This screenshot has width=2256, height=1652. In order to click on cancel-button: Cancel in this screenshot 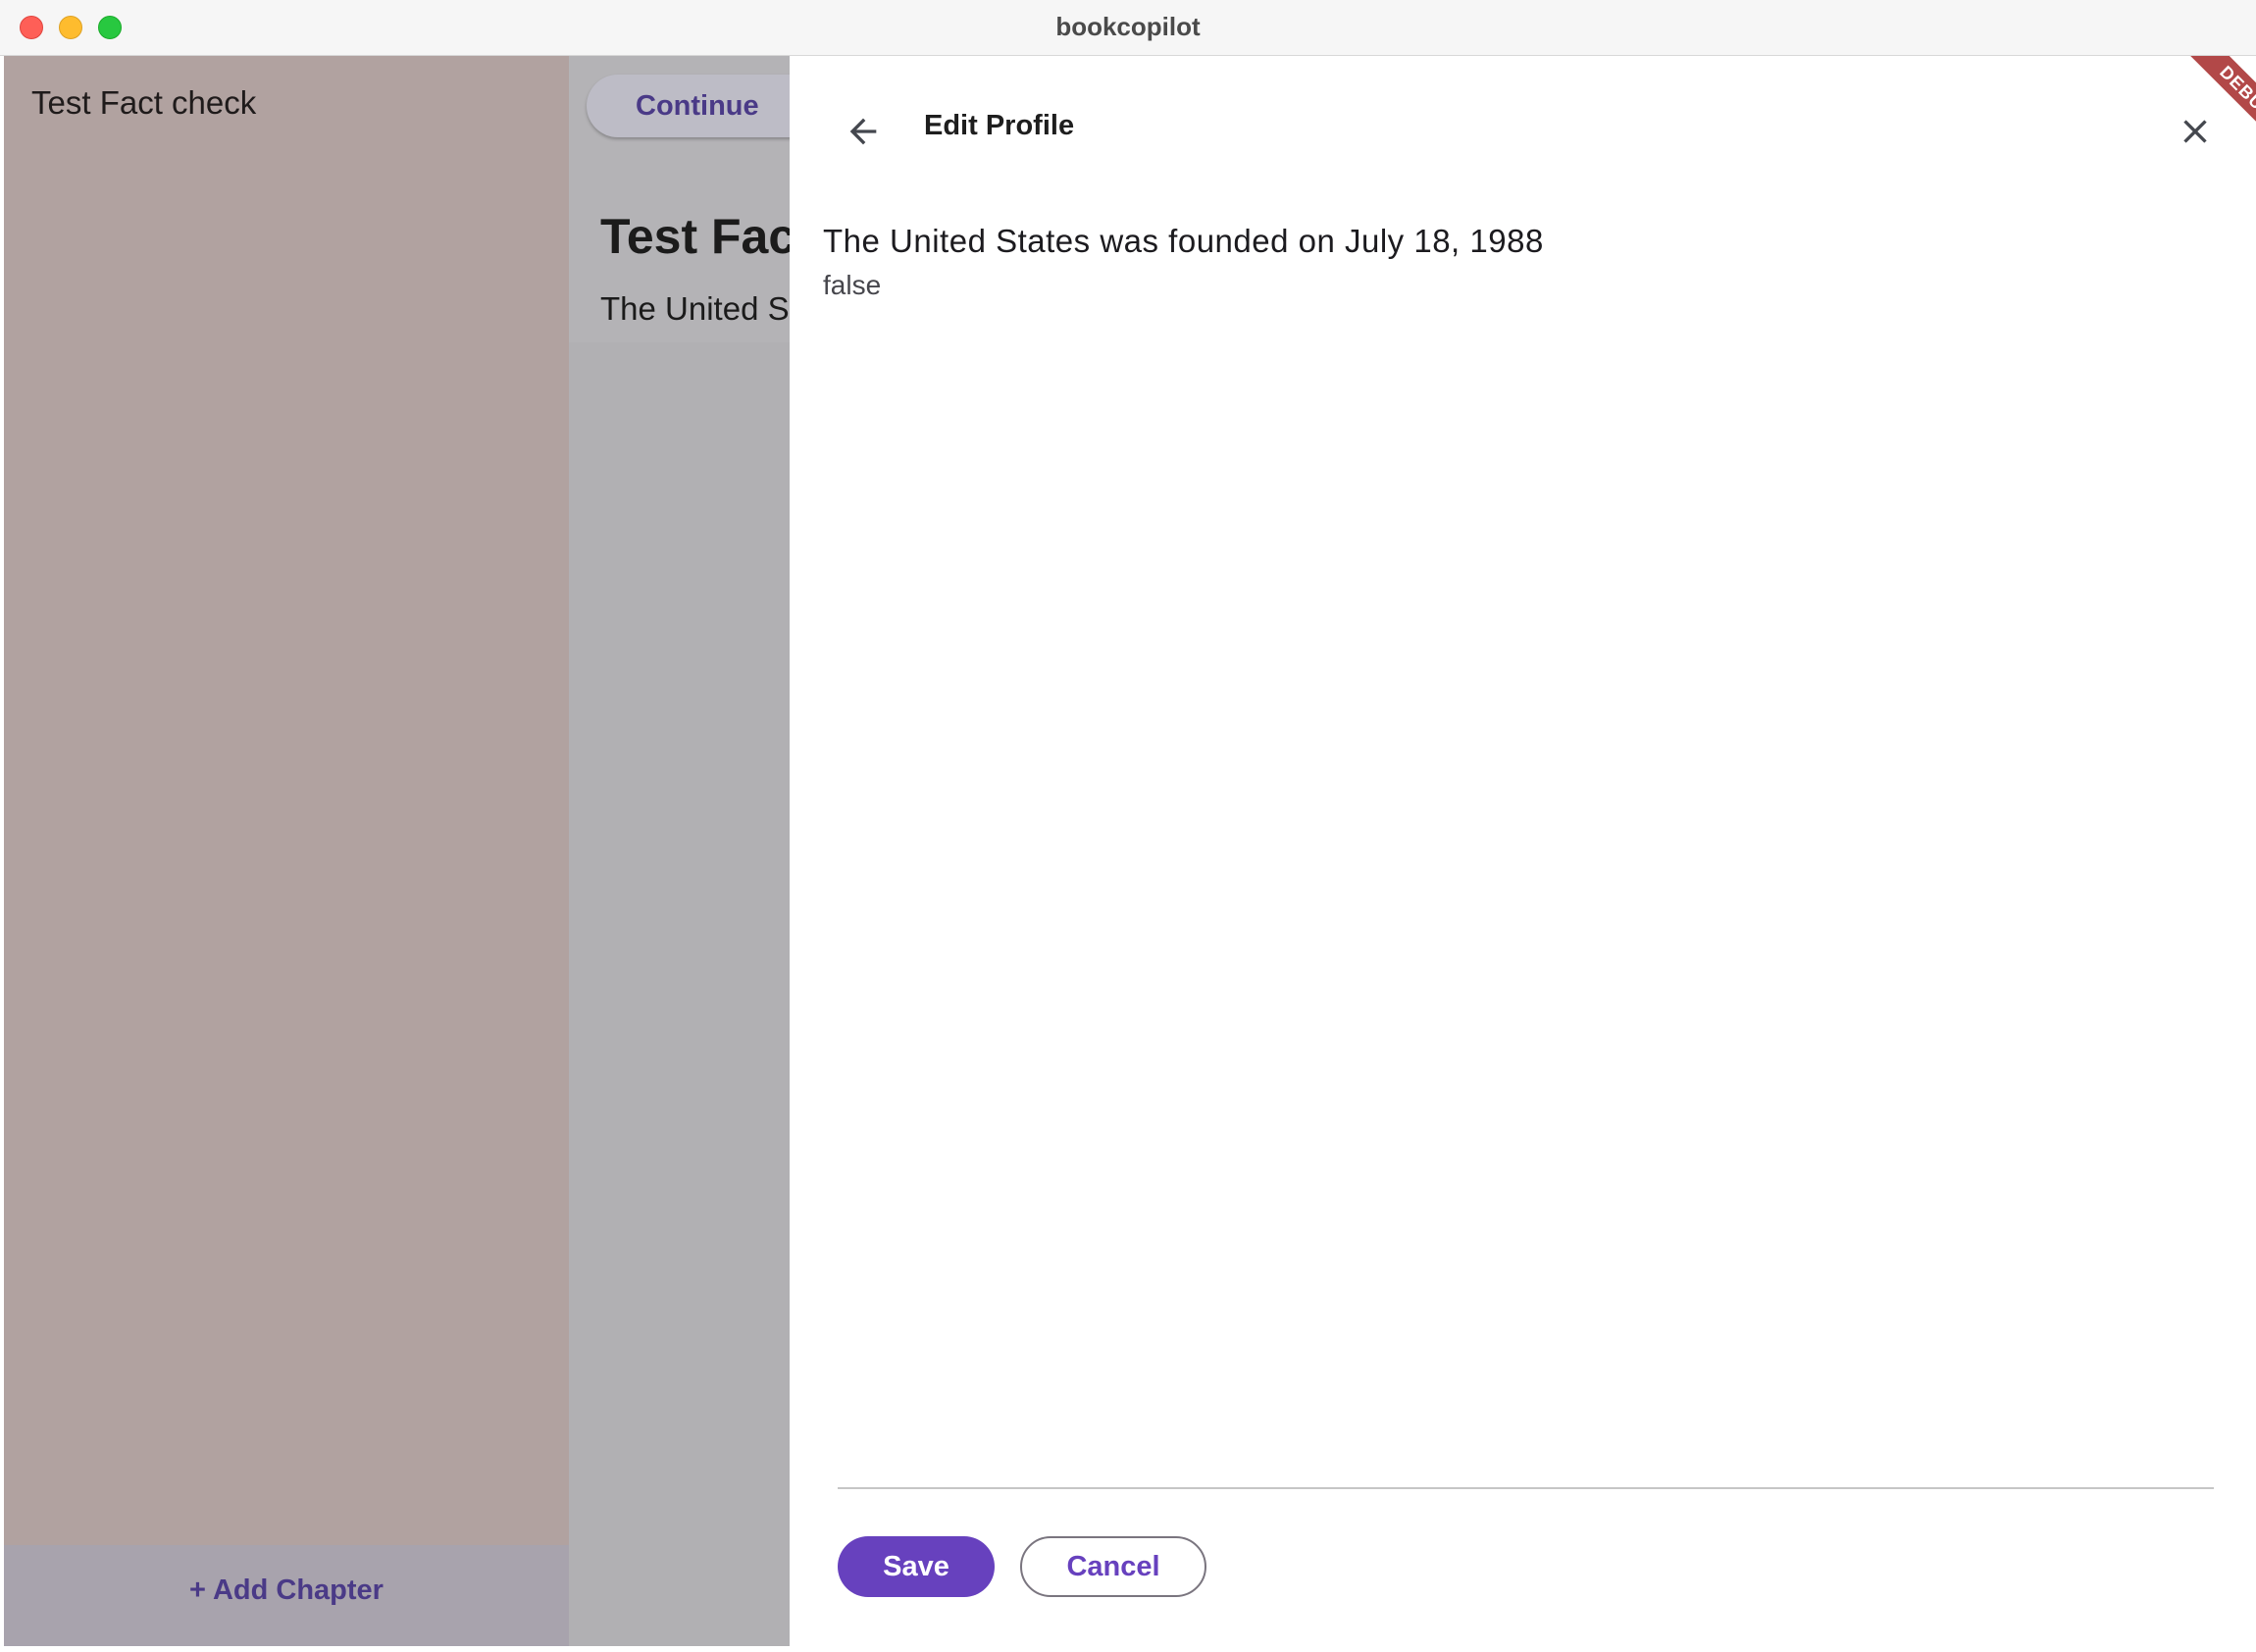, I will do `click(1113, 1567)`.